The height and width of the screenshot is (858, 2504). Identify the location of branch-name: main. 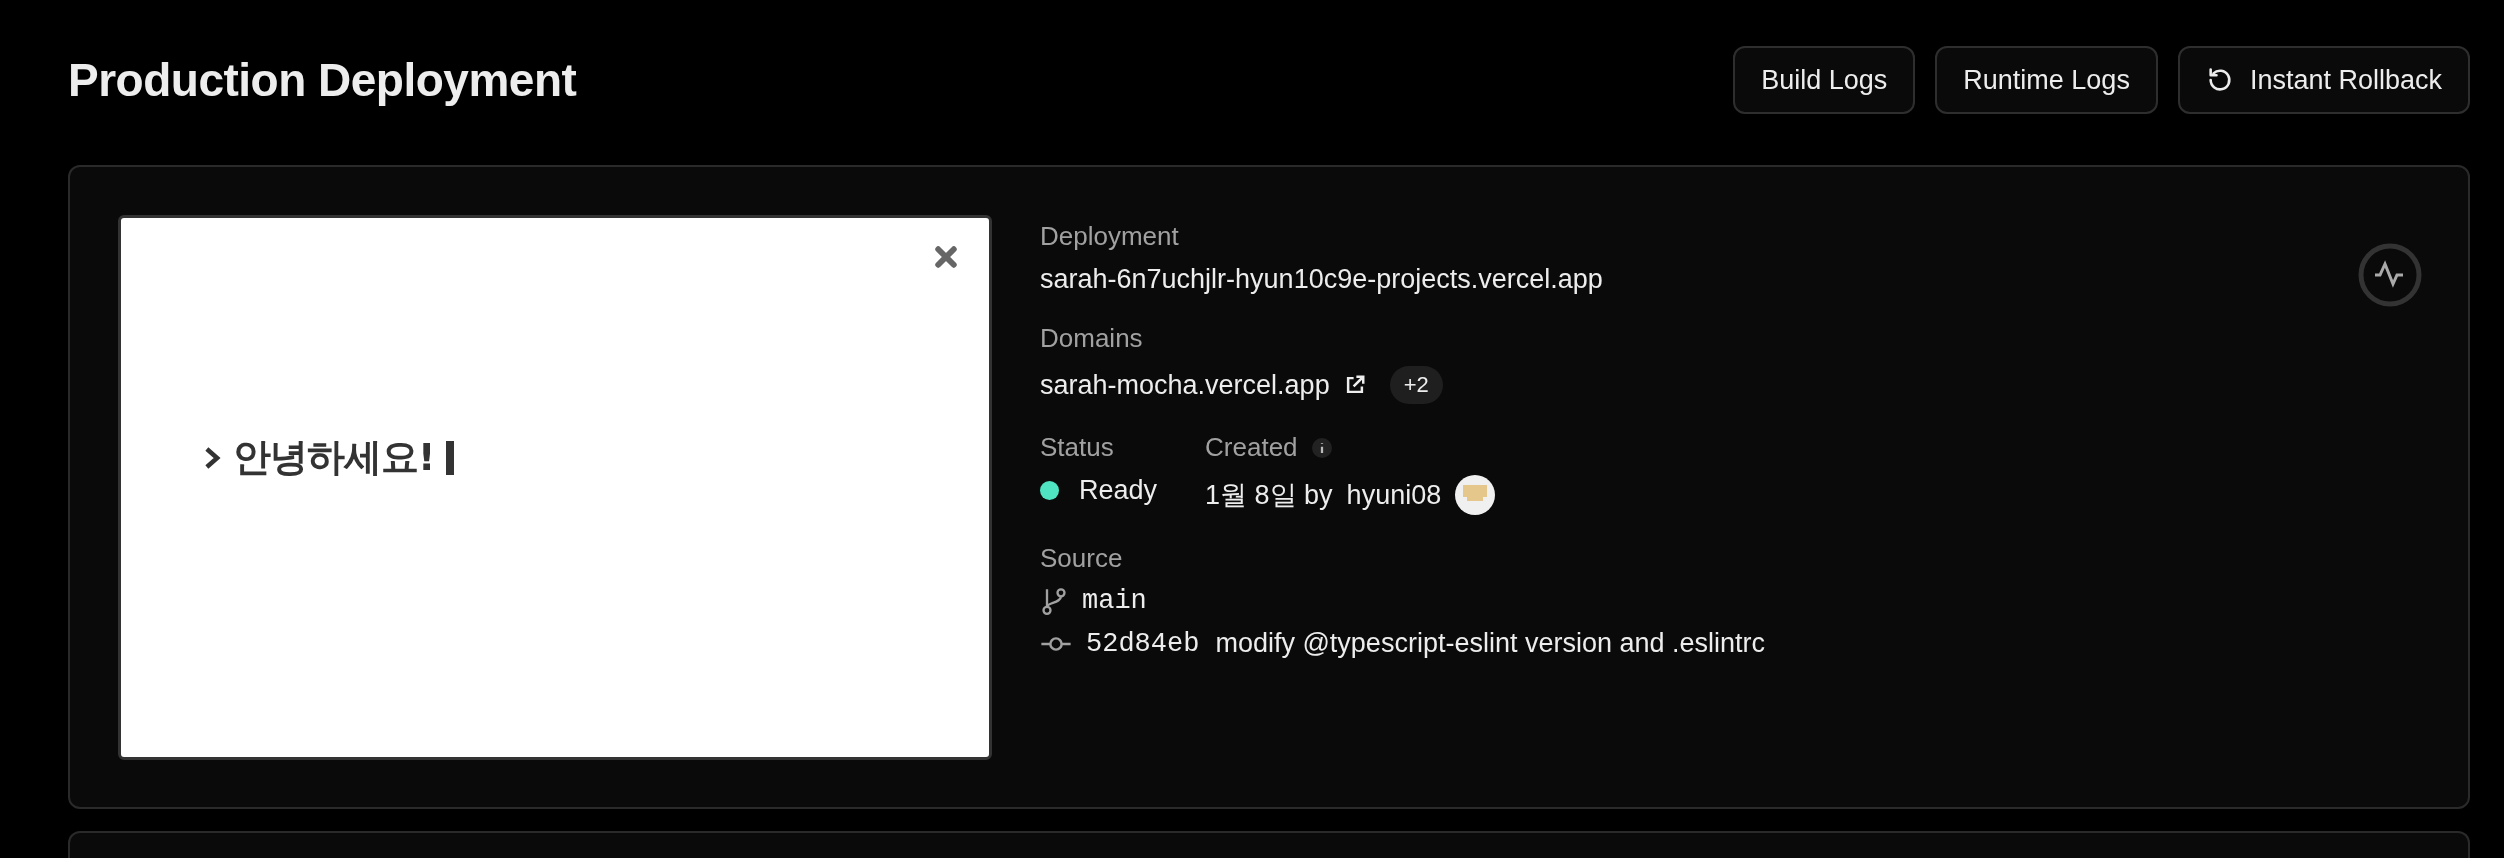
(1114, 601).